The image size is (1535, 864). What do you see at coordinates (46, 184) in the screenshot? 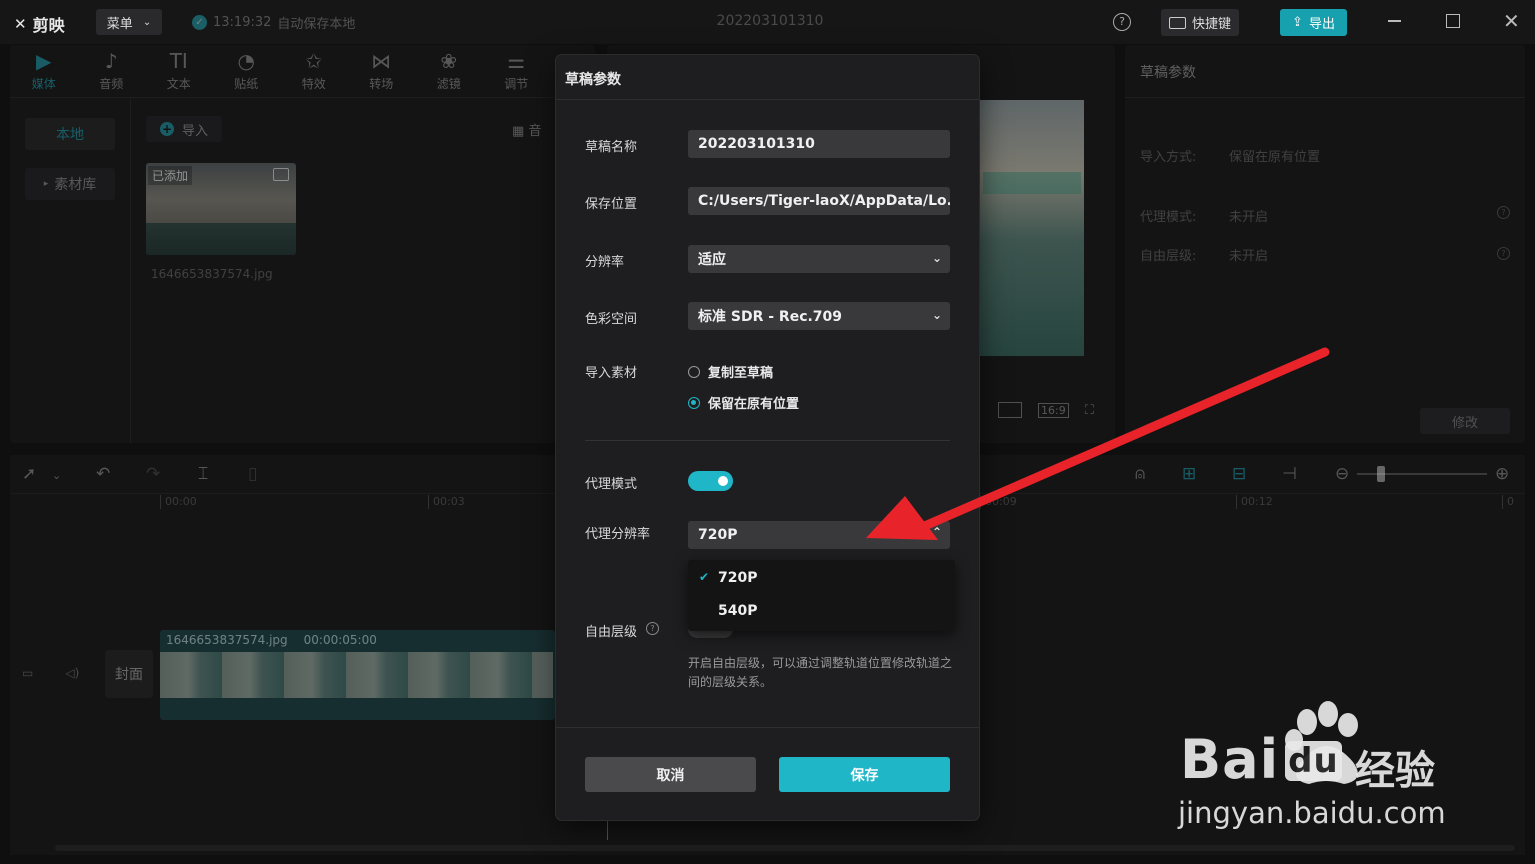
I see `chevron-right-icon: ▸` at bounding box center [46, 184].